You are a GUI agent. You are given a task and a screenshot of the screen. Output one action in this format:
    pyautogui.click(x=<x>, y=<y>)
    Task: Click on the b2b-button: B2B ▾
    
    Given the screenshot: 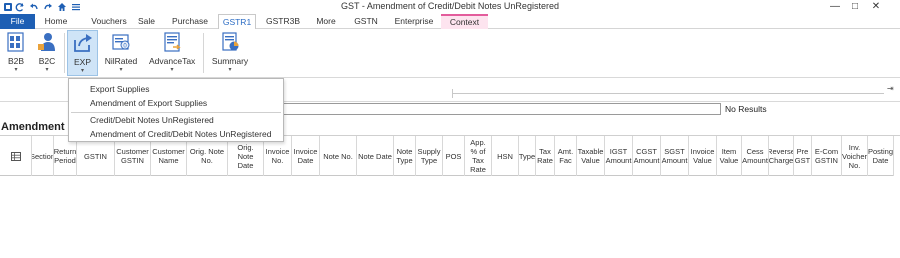 What is the action you would take?
    pyautogui.click(x=16, y=52)
    